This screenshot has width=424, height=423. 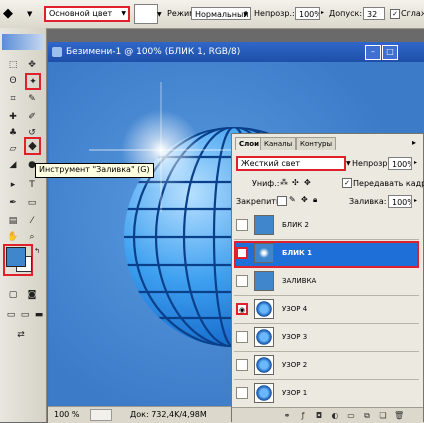 I want to click on fill-source-select: Основной цвет ▼, so click(x=87, y=14).